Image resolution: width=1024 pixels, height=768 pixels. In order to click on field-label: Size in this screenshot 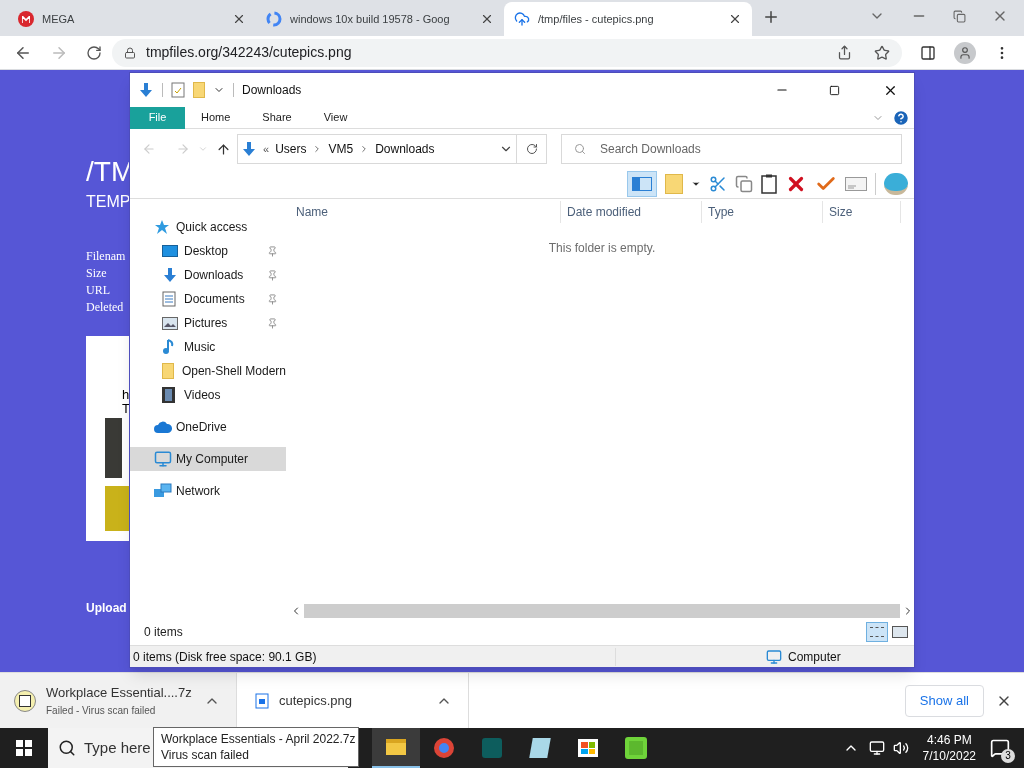, I will do `click(96, 273)`.